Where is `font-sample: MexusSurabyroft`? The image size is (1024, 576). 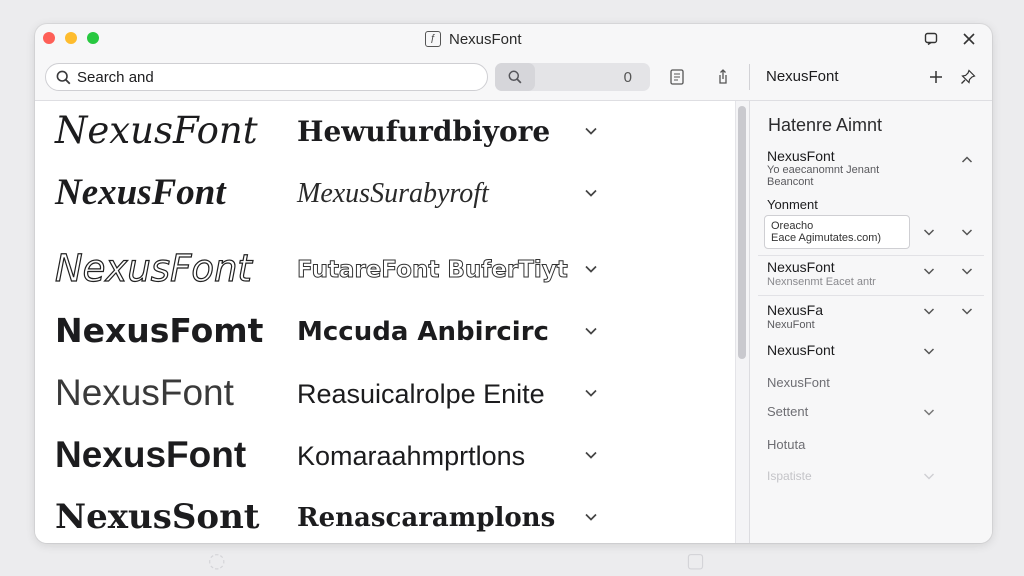
font-sample: MexusSurabyroft is located at coordinates (393, 193).